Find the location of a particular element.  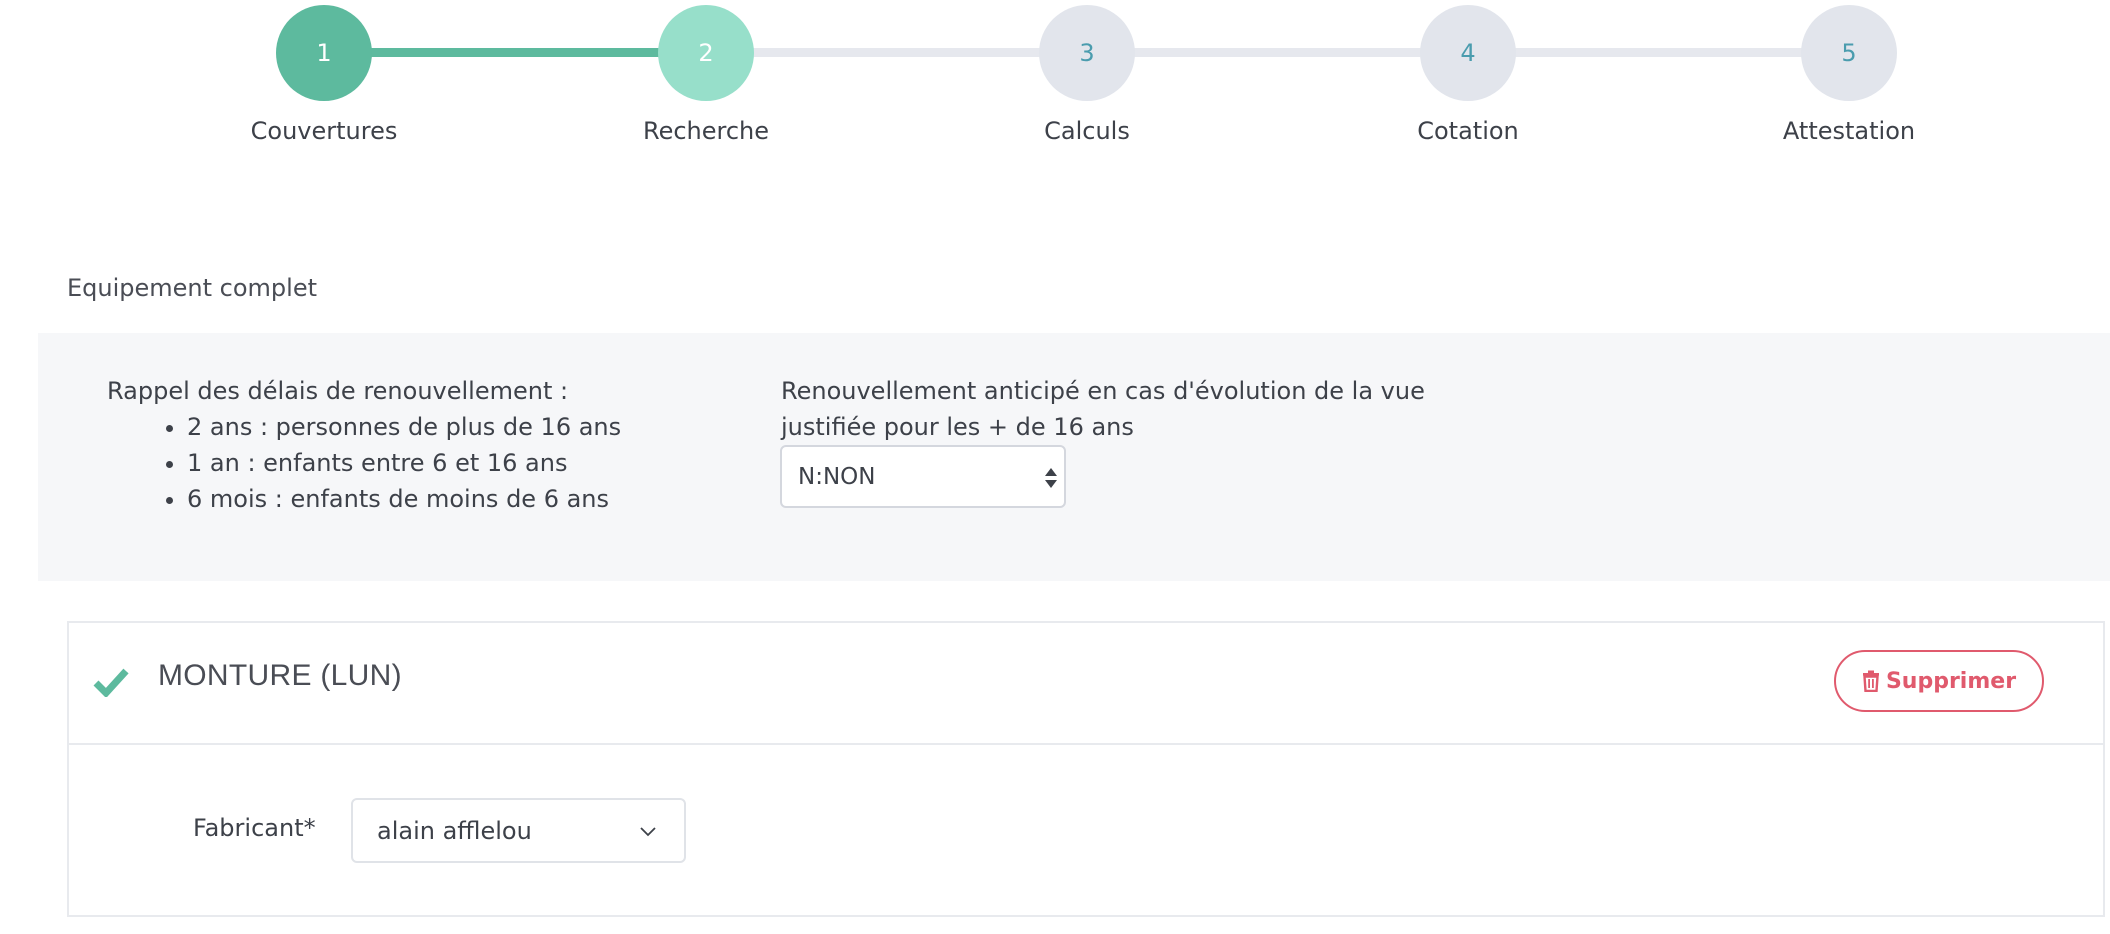

early-renewal-select: N:NON is located at coordinates (923, 476).